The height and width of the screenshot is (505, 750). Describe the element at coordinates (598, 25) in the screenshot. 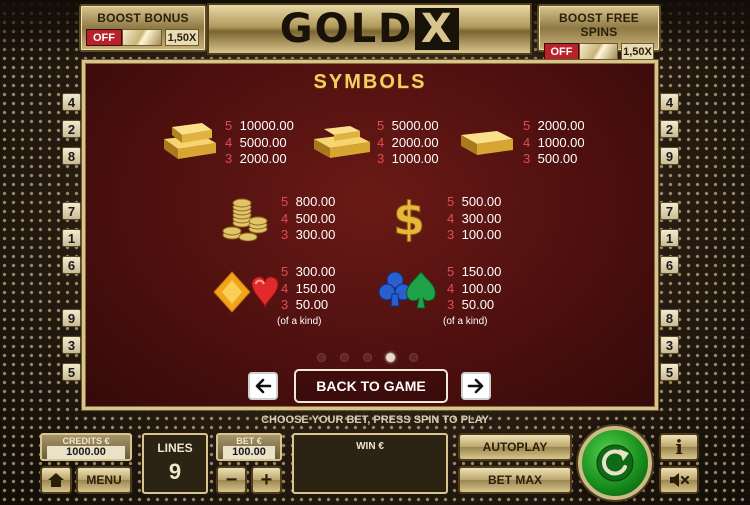

I see `boost-free-spins-title: BOOST FREE SPINS` at that location.